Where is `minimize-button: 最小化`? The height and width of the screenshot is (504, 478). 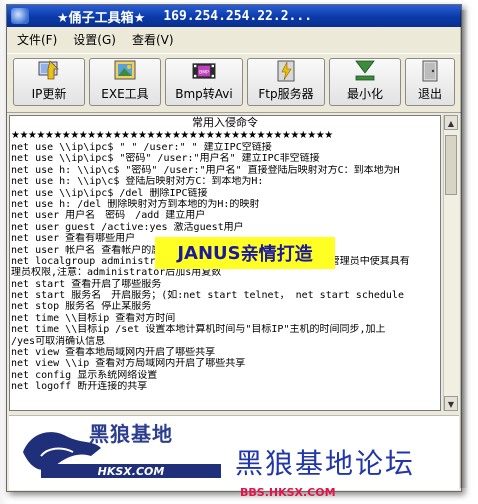 minimize-button: 最小化 is located at coordinates (365, 82).